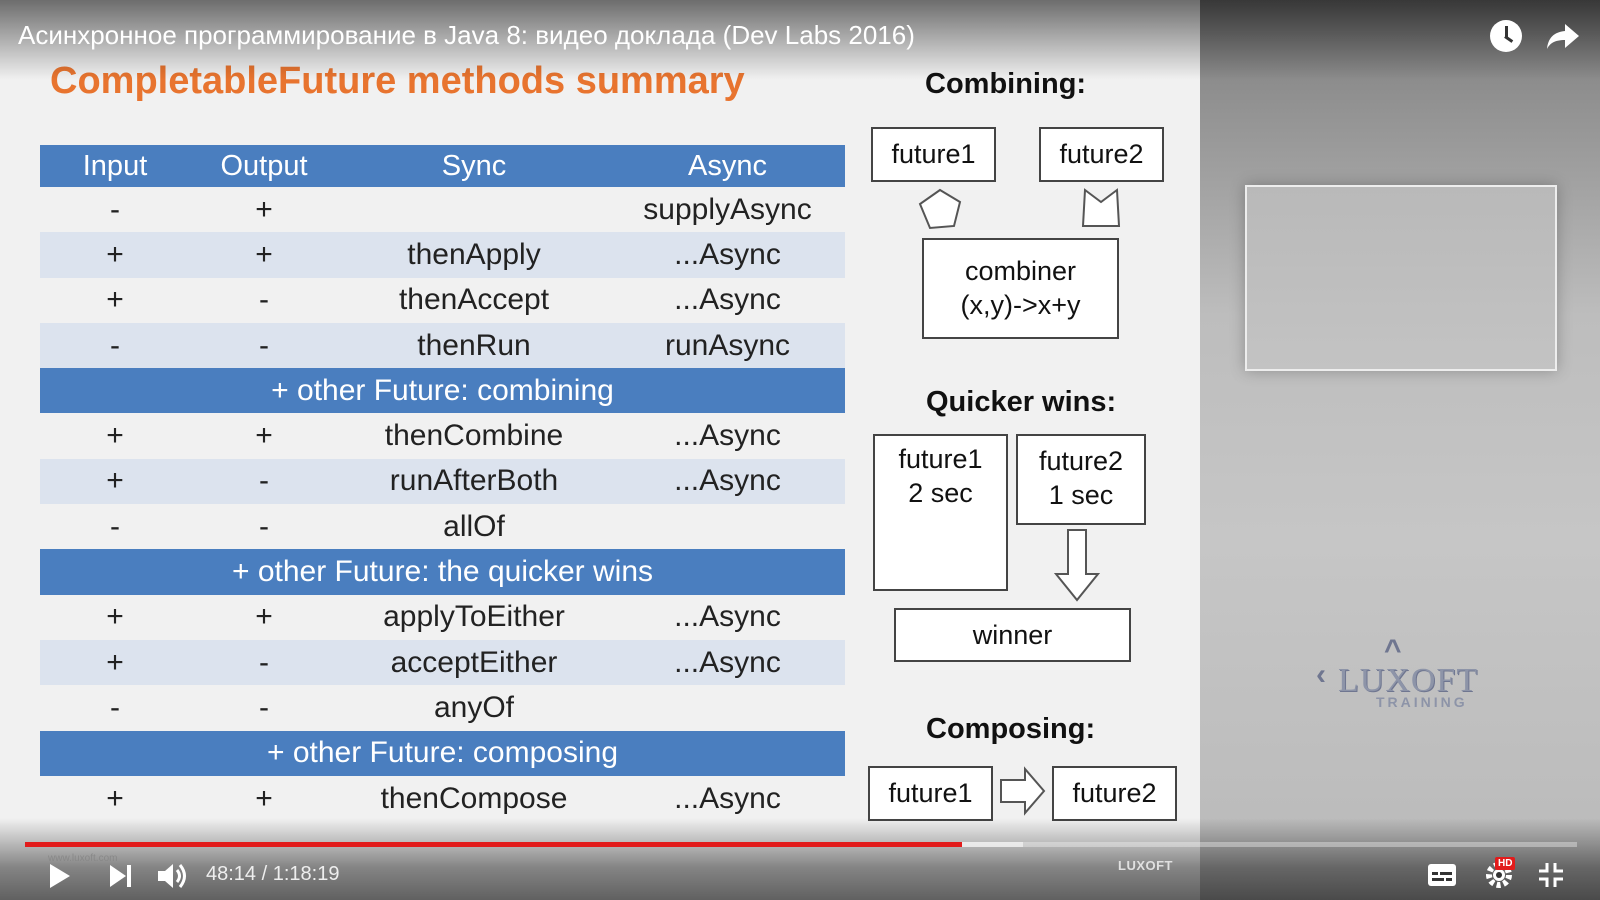 Image resolution: width=1600 pixels, height=900 pixels. I want to click on cell-sync: thenAccept, so click(474, 300).